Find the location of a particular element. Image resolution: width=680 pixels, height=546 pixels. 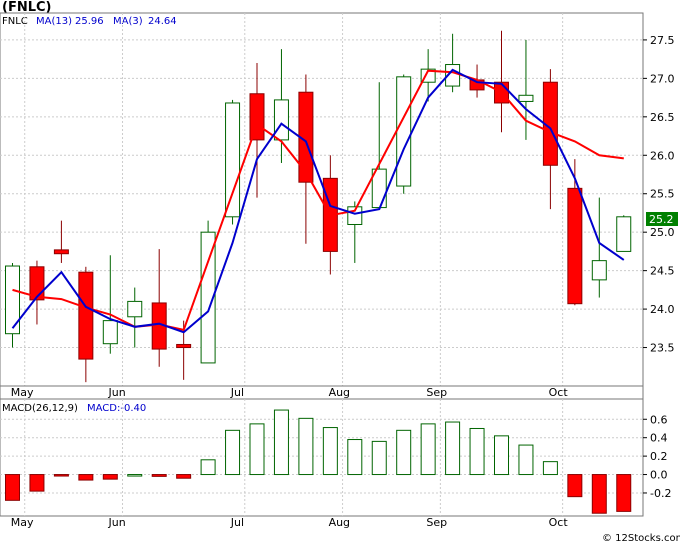

price-tick-label: 26.5 is located at coordinates (662, 117).